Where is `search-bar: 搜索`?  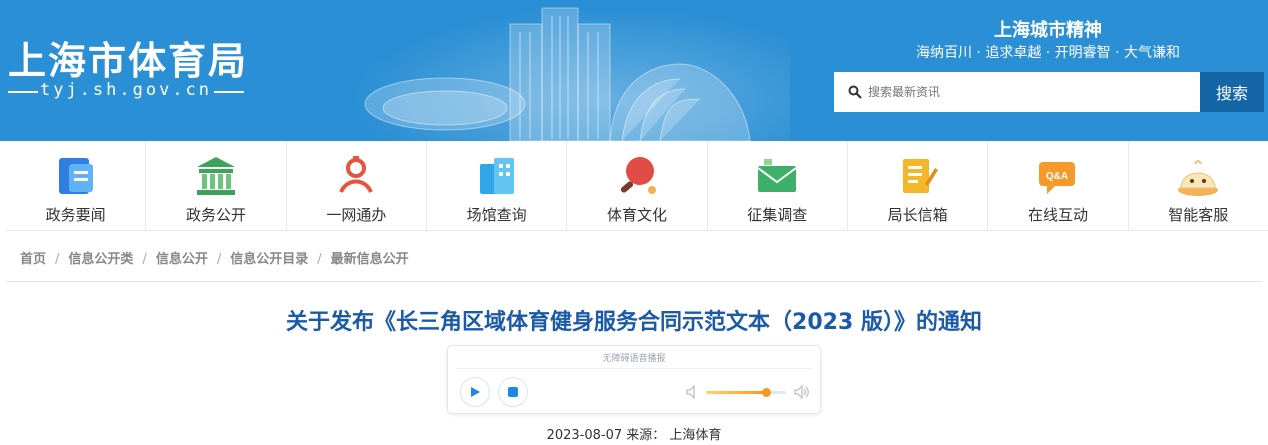
search-bar: 搜索 is located at coordinates (1049, 92).